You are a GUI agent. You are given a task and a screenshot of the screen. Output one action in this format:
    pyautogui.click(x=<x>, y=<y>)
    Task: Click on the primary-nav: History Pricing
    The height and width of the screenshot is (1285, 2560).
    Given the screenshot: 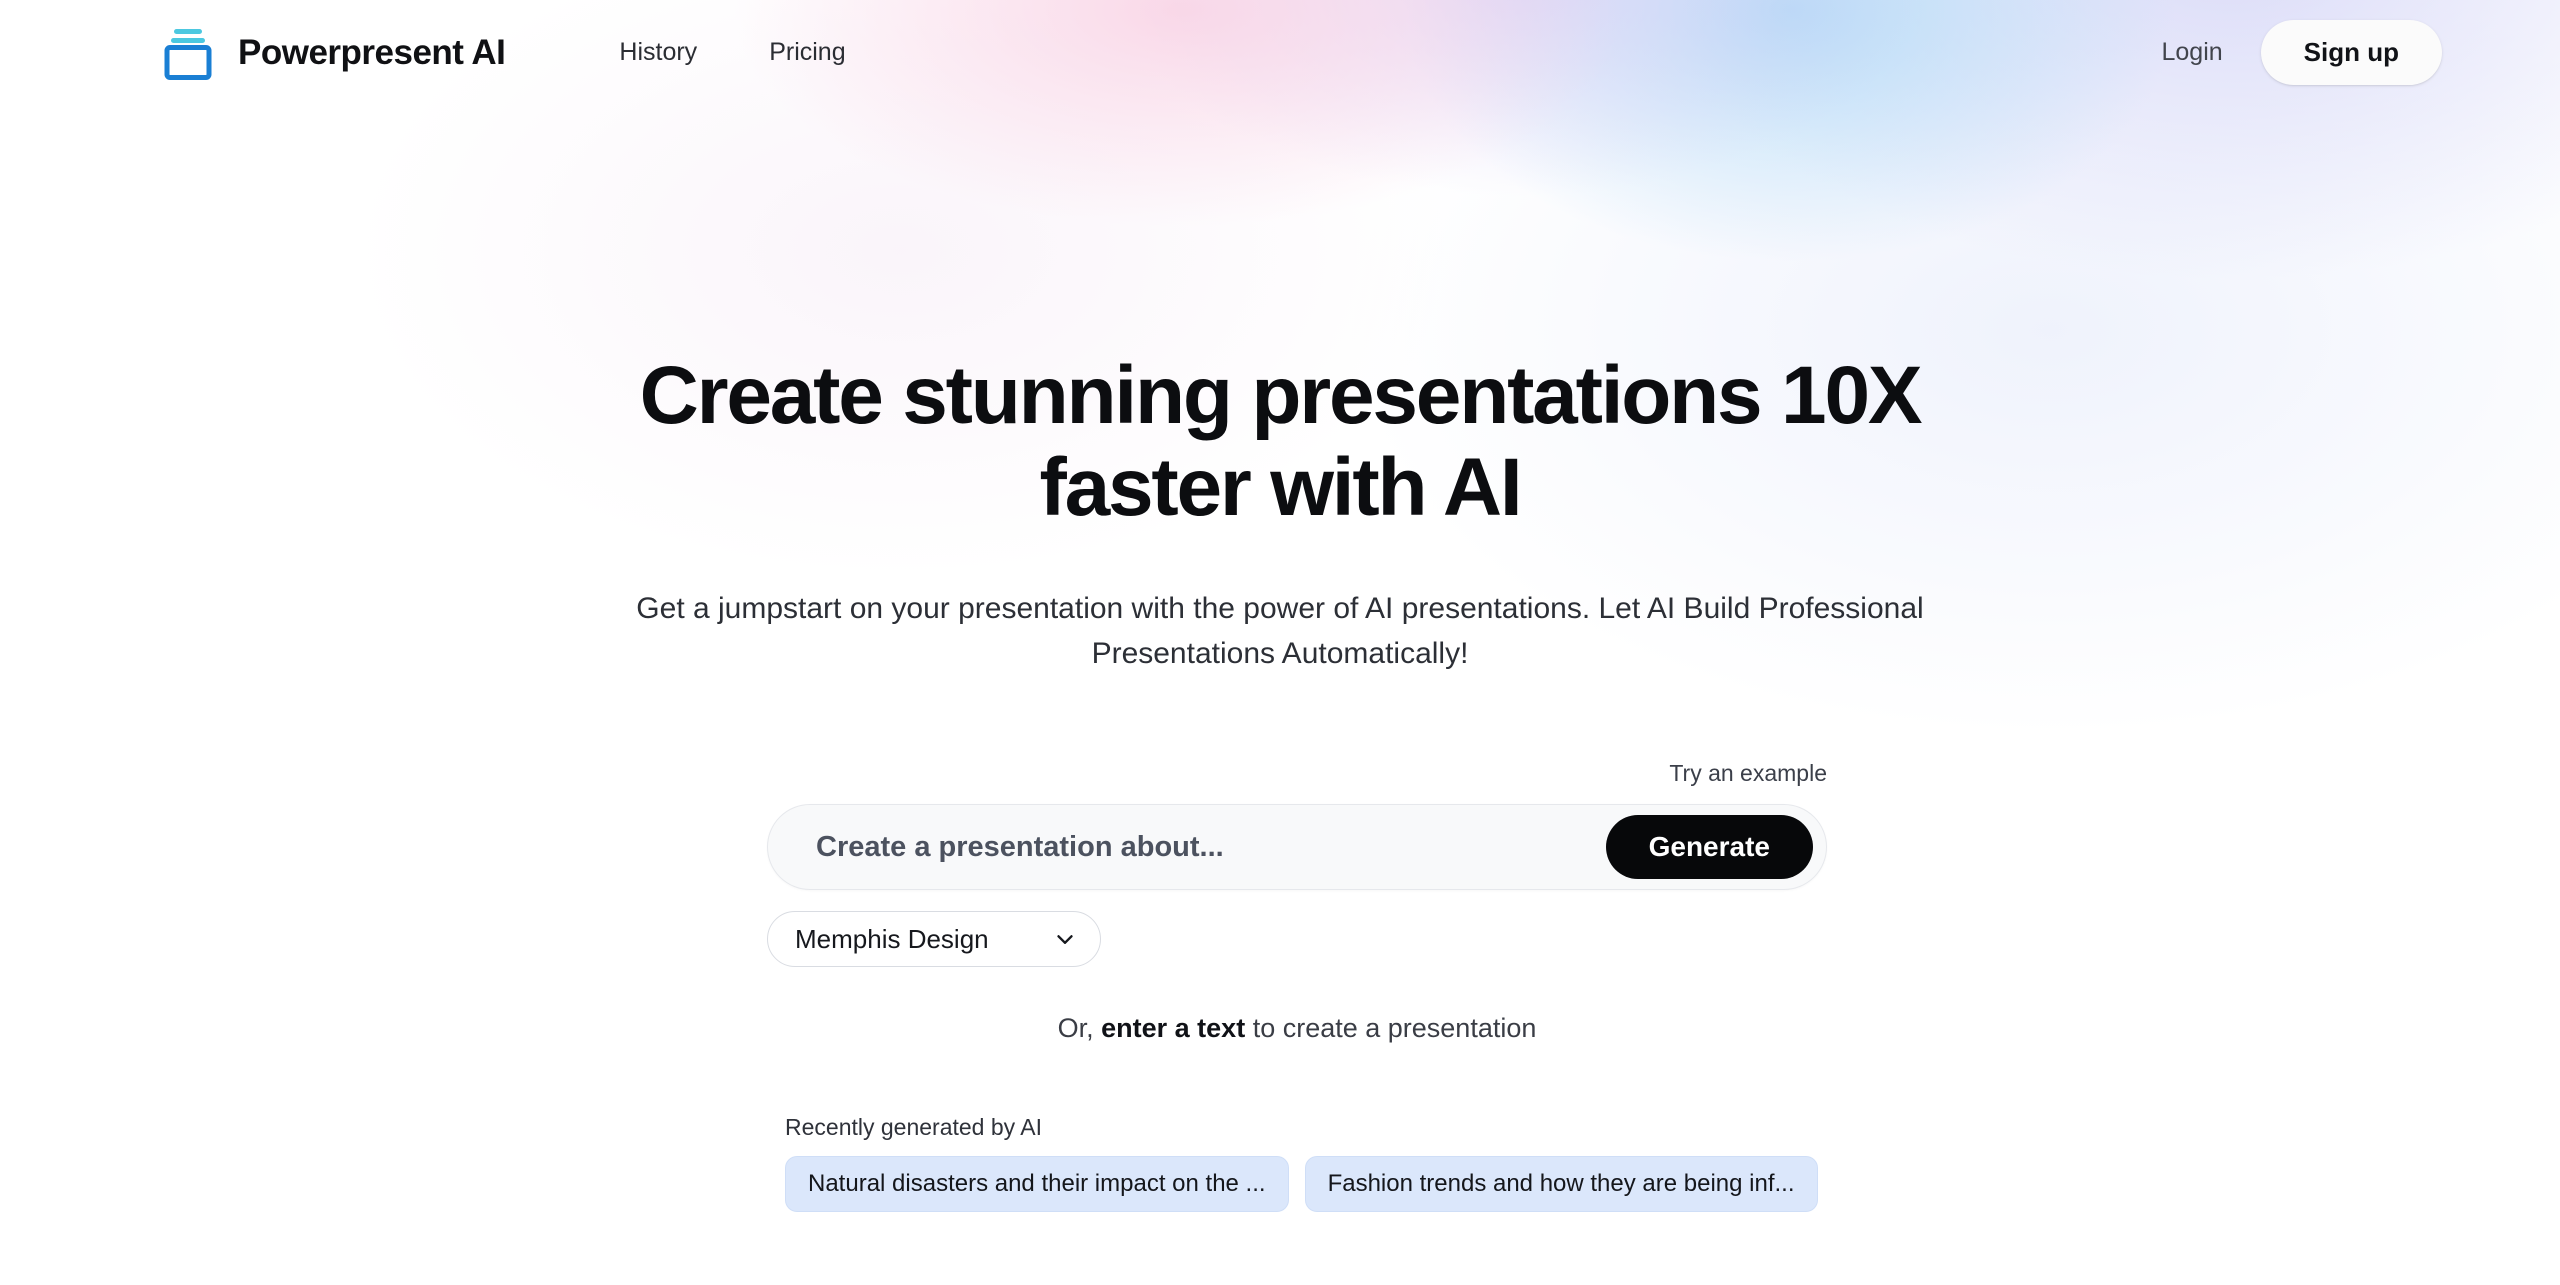 What is the action you would take?
    pyautogui.click(x=732, y=52)
    